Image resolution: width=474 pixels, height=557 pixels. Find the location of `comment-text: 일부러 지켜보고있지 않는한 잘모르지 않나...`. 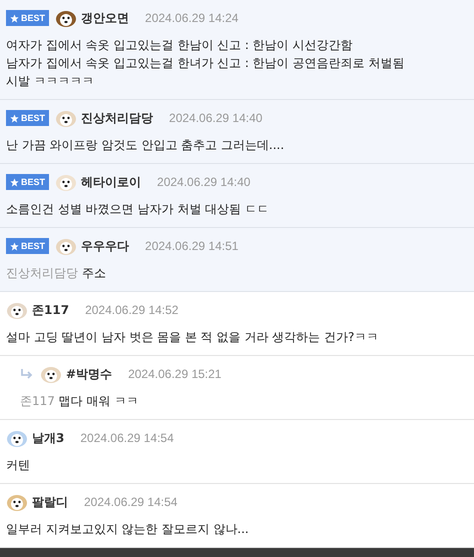

comment-text: 일부러 지켜보고있지 않는한 잘모르지 않나... is located at coordinates (128, 529).